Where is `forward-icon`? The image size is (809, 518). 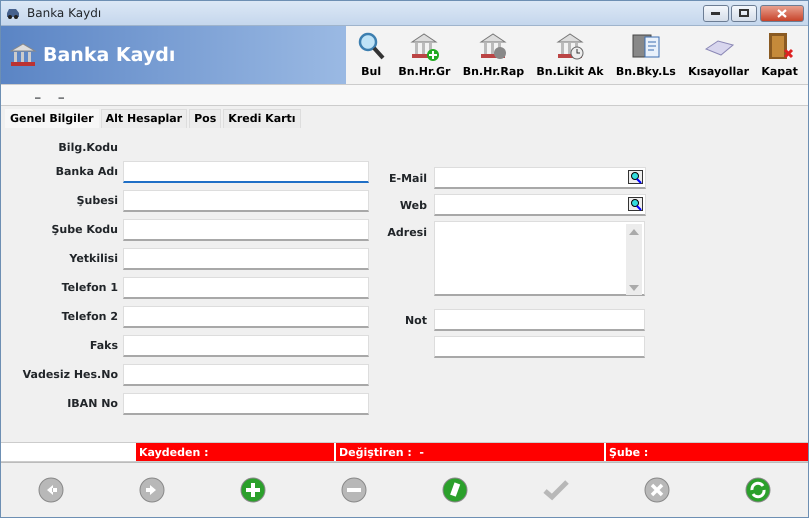
forward-icon is located at coordinates (152, 490).